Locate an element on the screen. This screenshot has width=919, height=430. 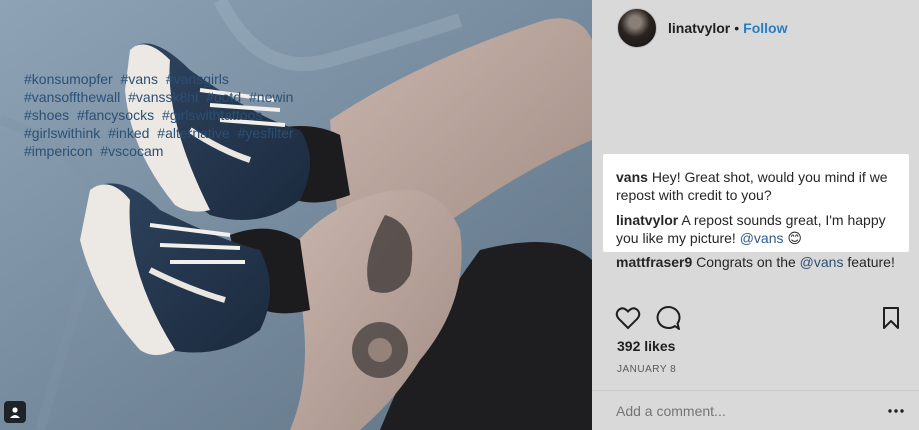
post-actions is located at coordinates (760, 318).